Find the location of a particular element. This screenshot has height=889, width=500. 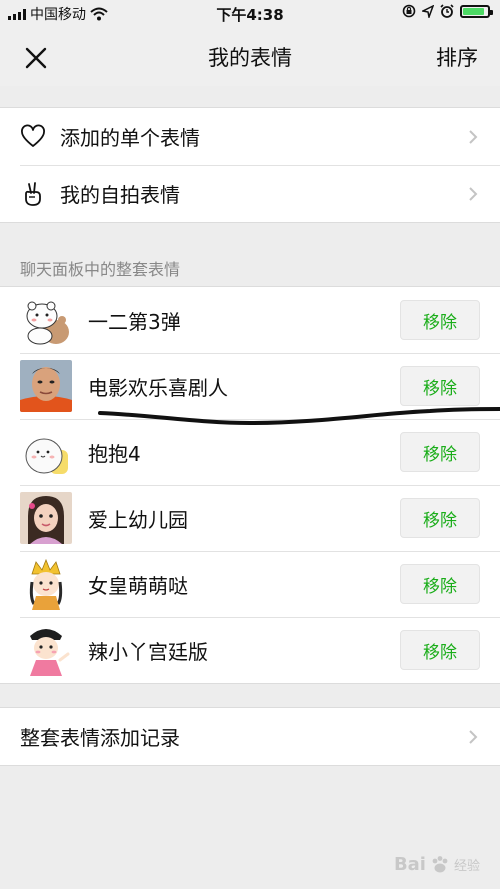

paw-icon is located at coordinates (440, 863).